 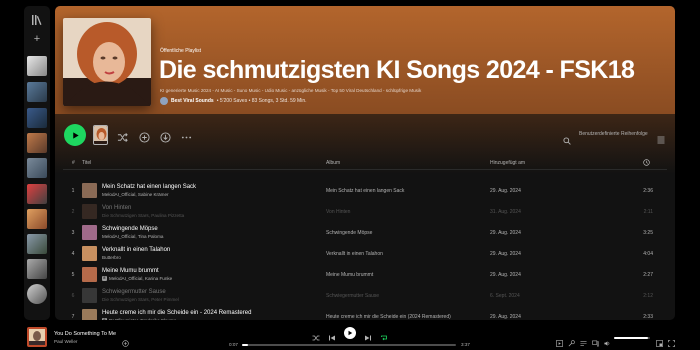 I want to click on avatar, so click(x=164, y=101).